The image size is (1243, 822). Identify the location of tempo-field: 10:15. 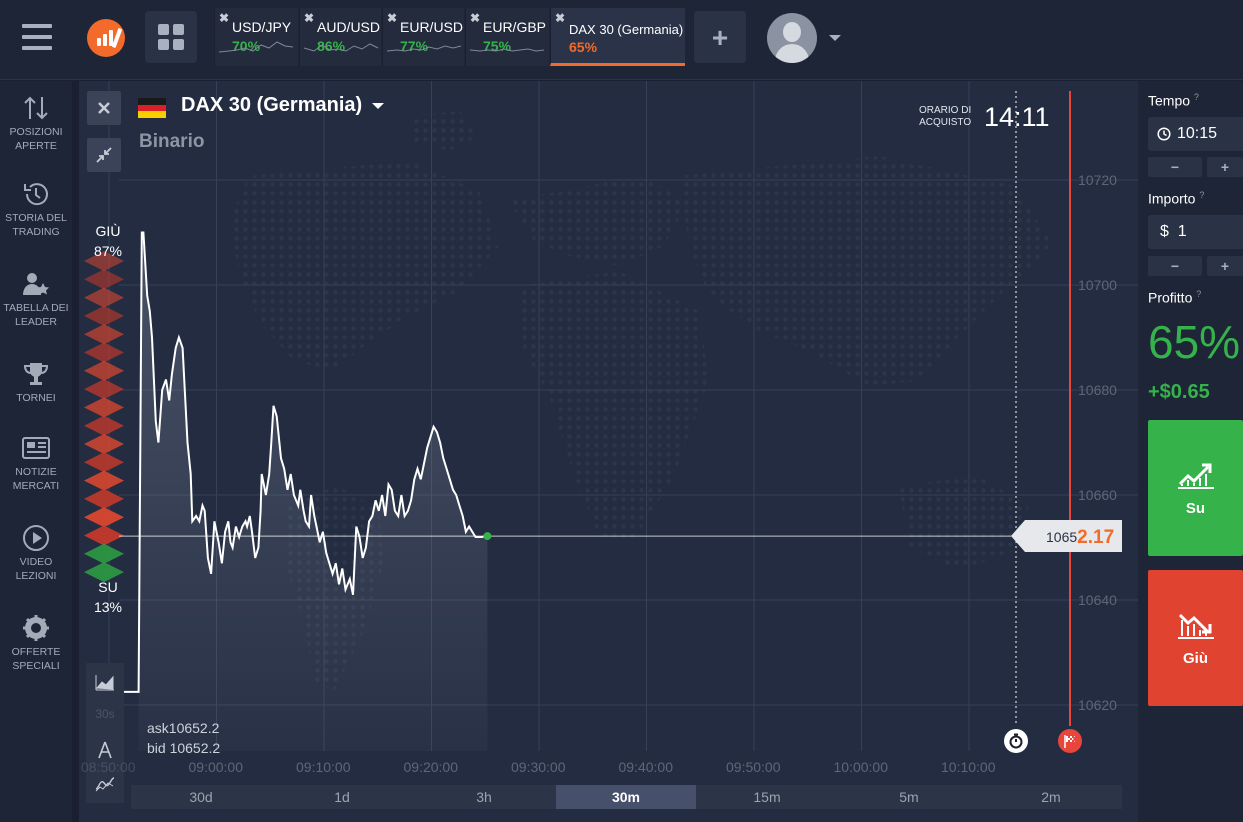
(1195, 134).